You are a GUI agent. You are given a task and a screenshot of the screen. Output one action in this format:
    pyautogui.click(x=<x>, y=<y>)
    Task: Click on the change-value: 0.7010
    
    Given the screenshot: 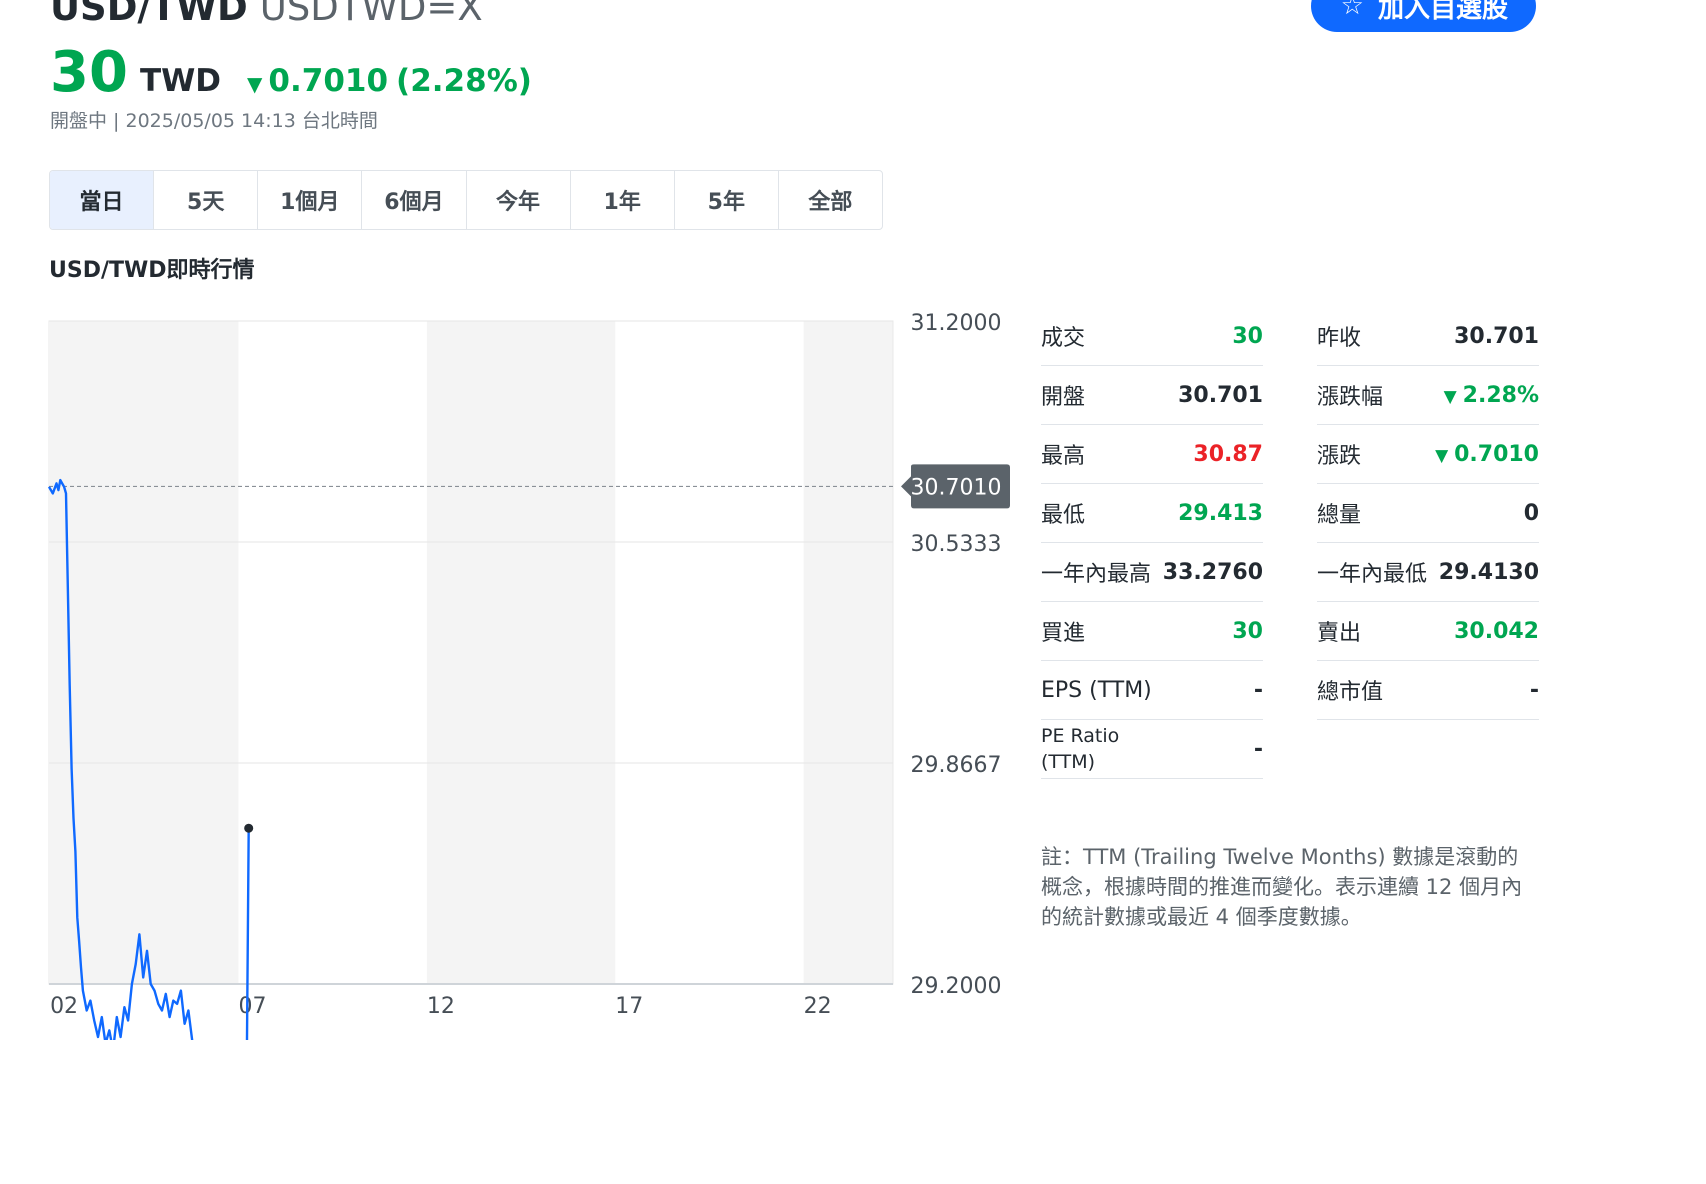 What is the action you would take?
    pyautogui.click(x=328, y=81)
    